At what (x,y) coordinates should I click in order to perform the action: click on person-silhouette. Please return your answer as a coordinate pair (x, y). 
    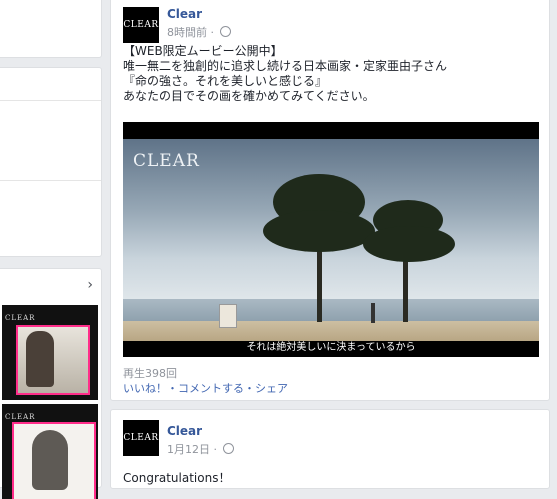
    Looking at the image, I should click on (373, 313).